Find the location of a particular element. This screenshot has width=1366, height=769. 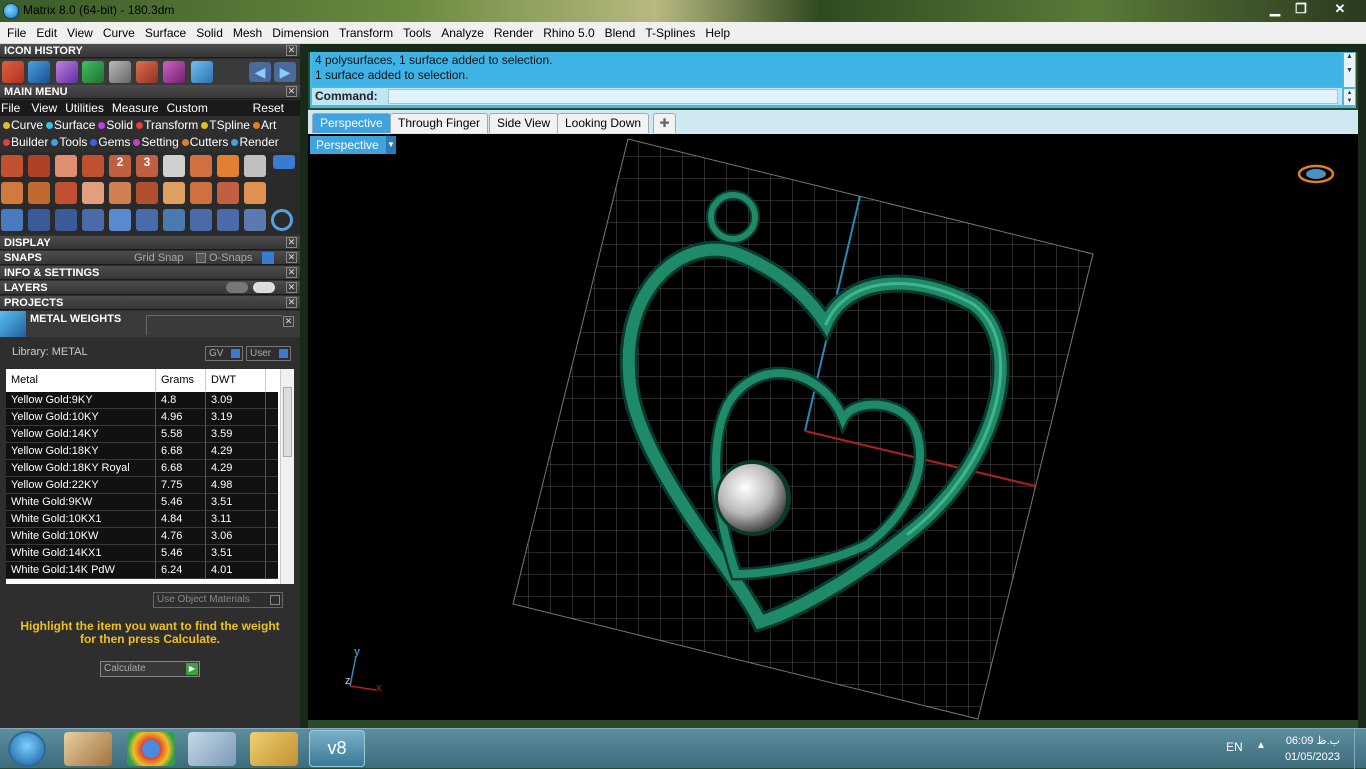

menu-dimension: Dimension is located at coordinates (300, 33).